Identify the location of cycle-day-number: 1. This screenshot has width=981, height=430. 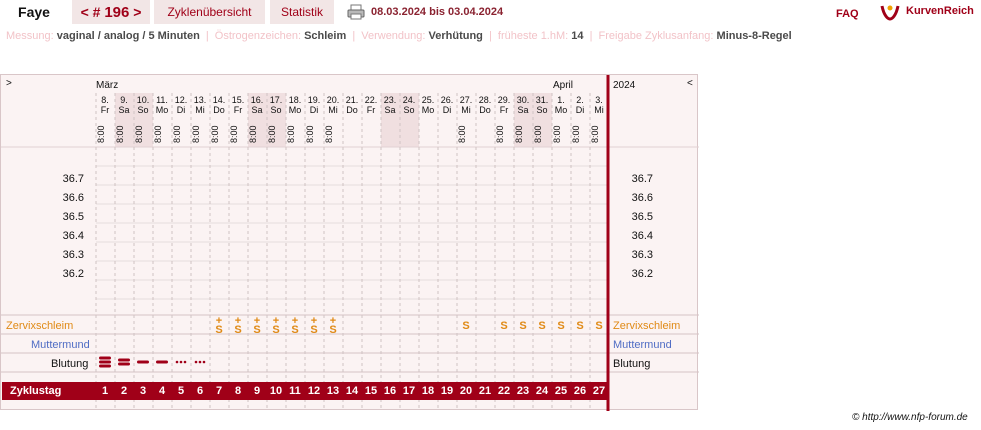
(105, 391).